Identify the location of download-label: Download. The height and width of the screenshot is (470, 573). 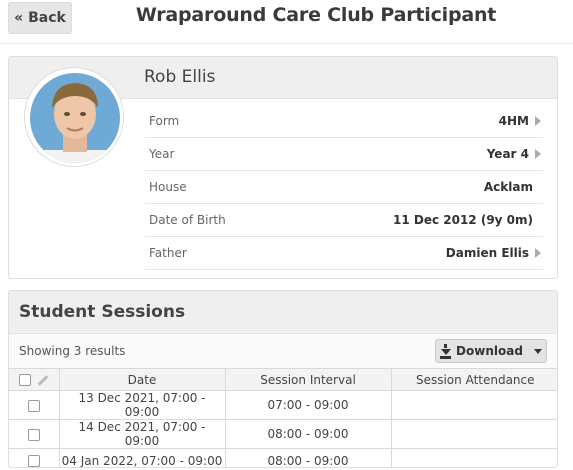
(489, 351).